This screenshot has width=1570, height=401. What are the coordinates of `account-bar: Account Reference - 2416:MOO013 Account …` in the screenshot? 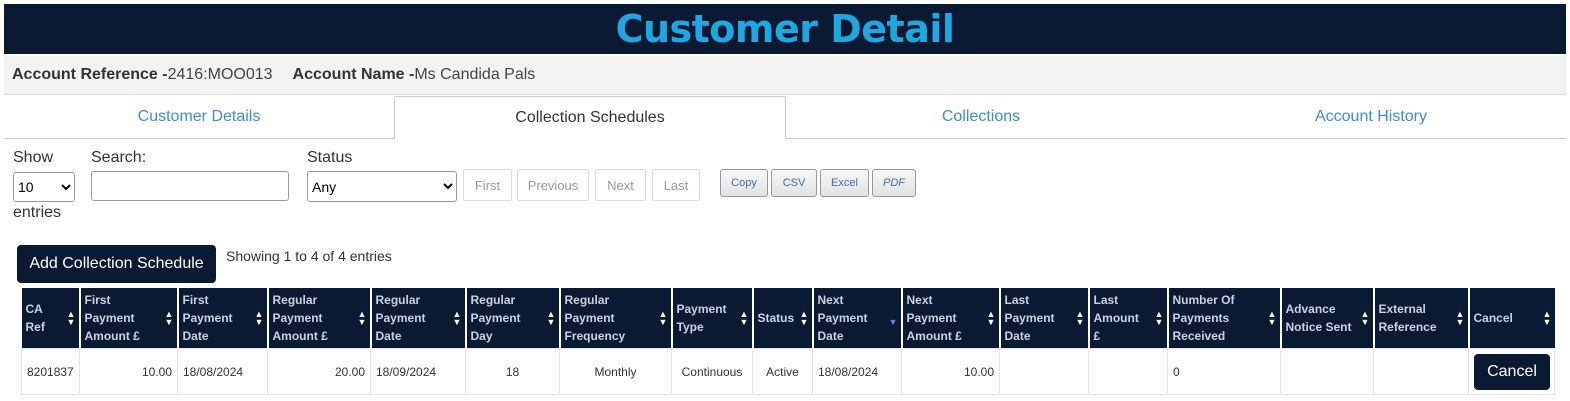 It's located at (785, 75).